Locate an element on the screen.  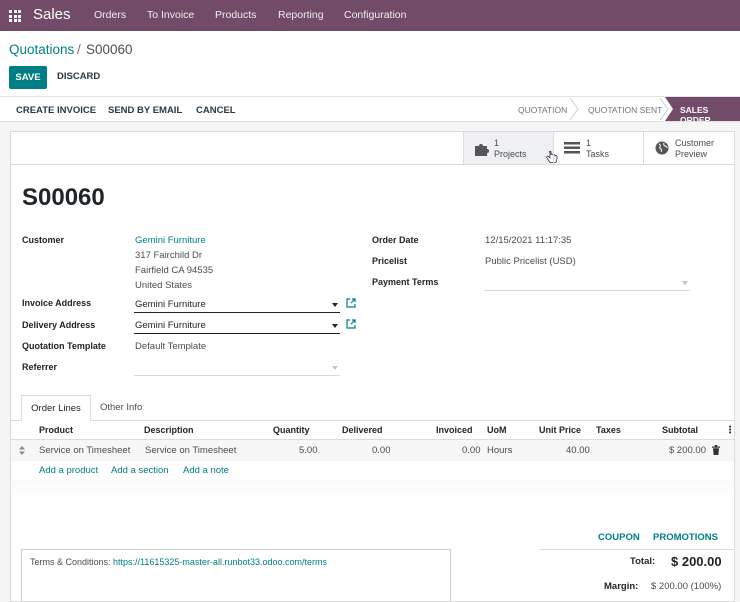
stage-sales-order-label: SALES ORDER is located at coordinates (695, 115).